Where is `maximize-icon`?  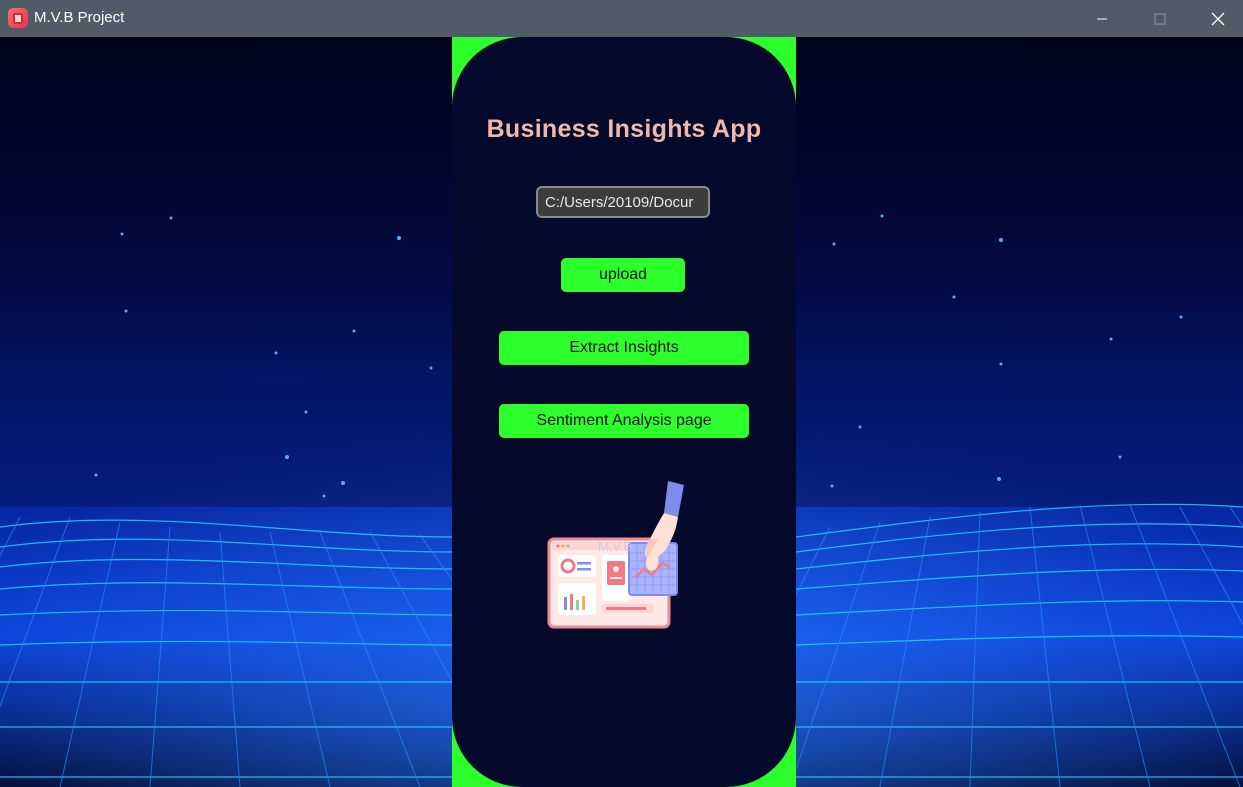
maximize-icon is located at coordinates (1160, 18).